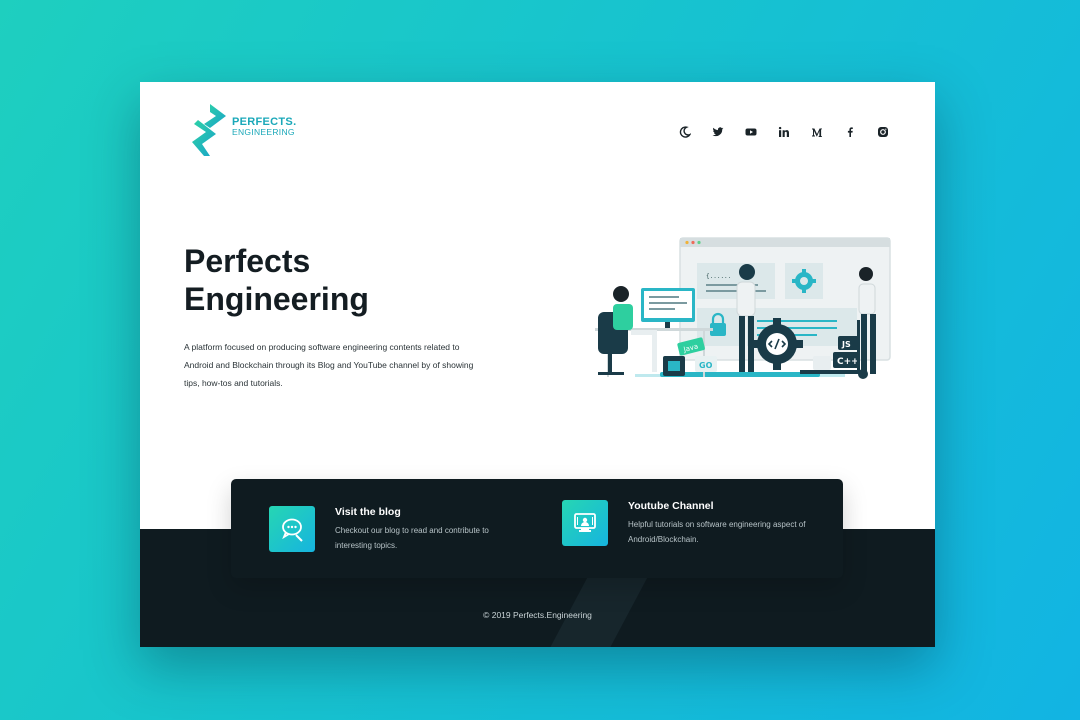  What do you see at coordinates (247, 261) in the screenshot?
I see `hero-title-line1: Perfects` at bounding box center [247, 261].